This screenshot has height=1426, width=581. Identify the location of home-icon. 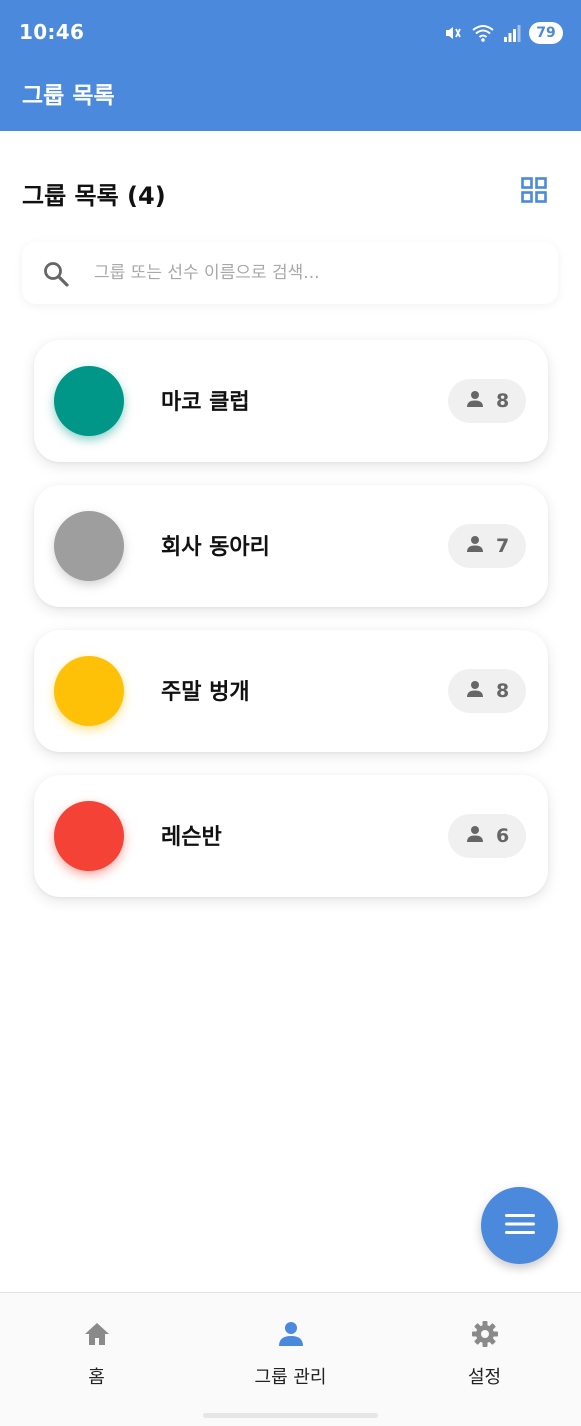
(97, 1334).